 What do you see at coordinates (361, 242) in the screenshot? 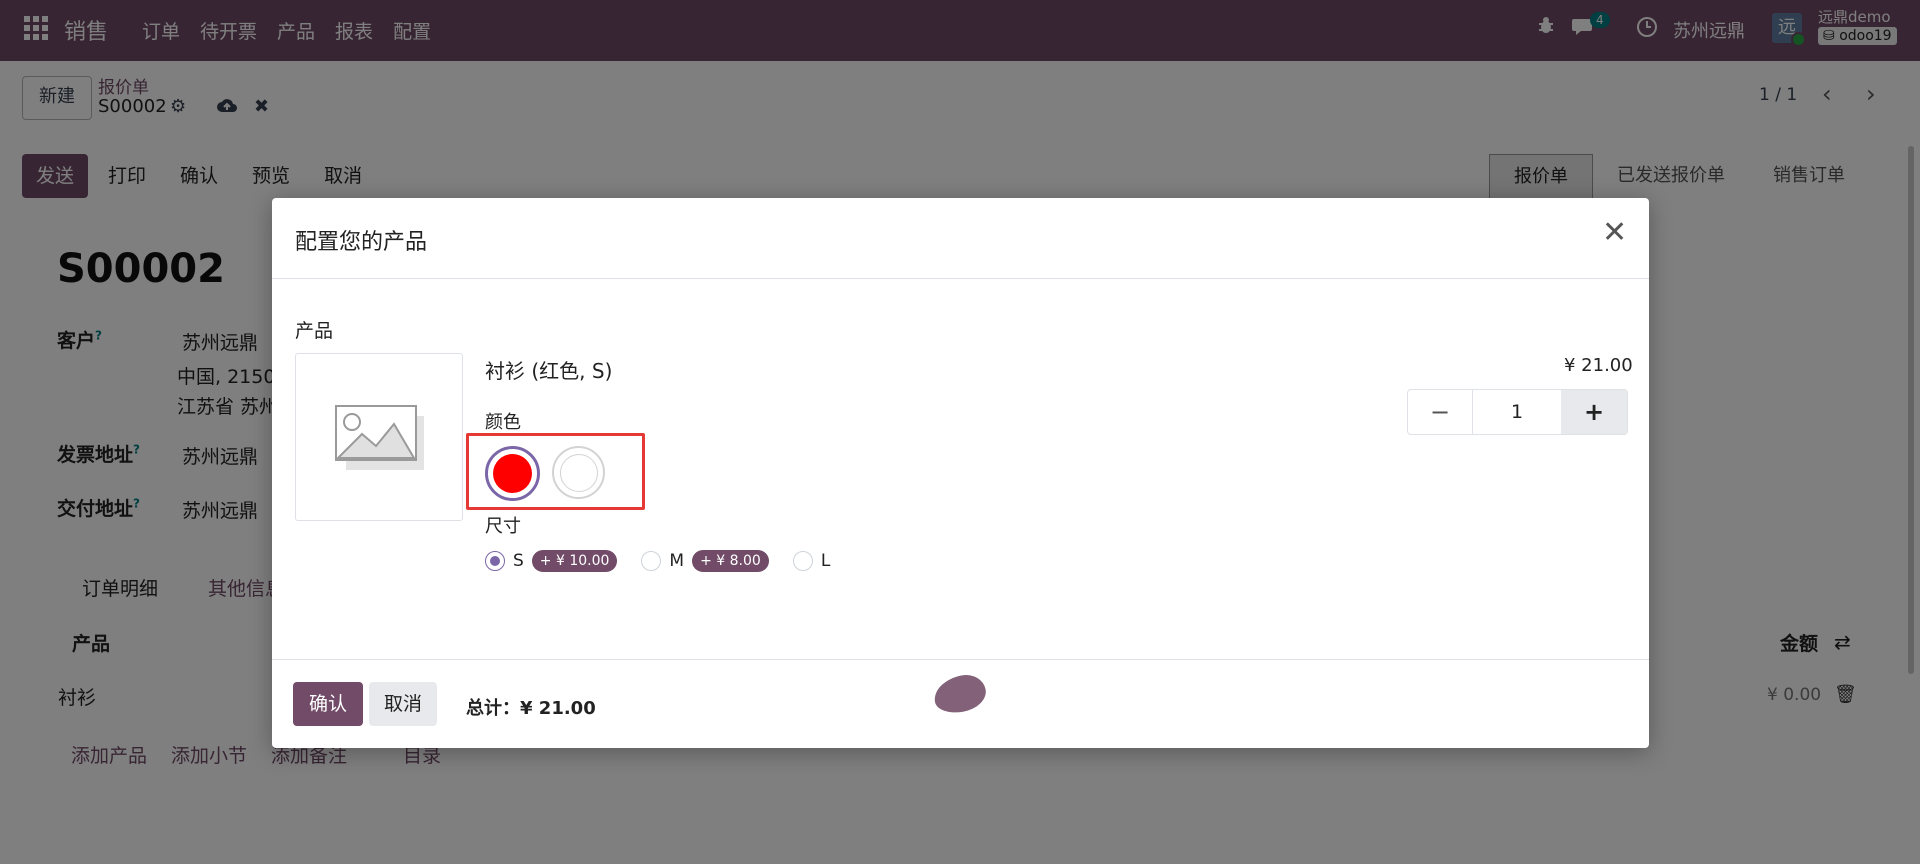
I see `dialog-title: 配置您的产品` at bounding box center [361, 242].